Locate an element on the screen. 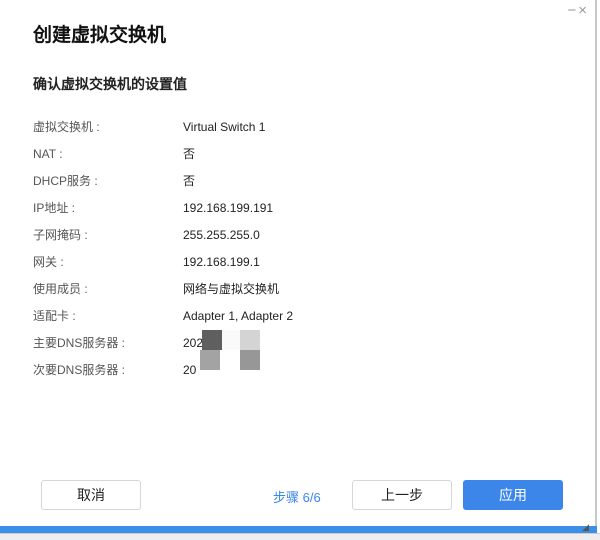 This screenshot has width=600, height=540. row-value: 网络与虚拟交换机 is located at coordinates (231, 289).